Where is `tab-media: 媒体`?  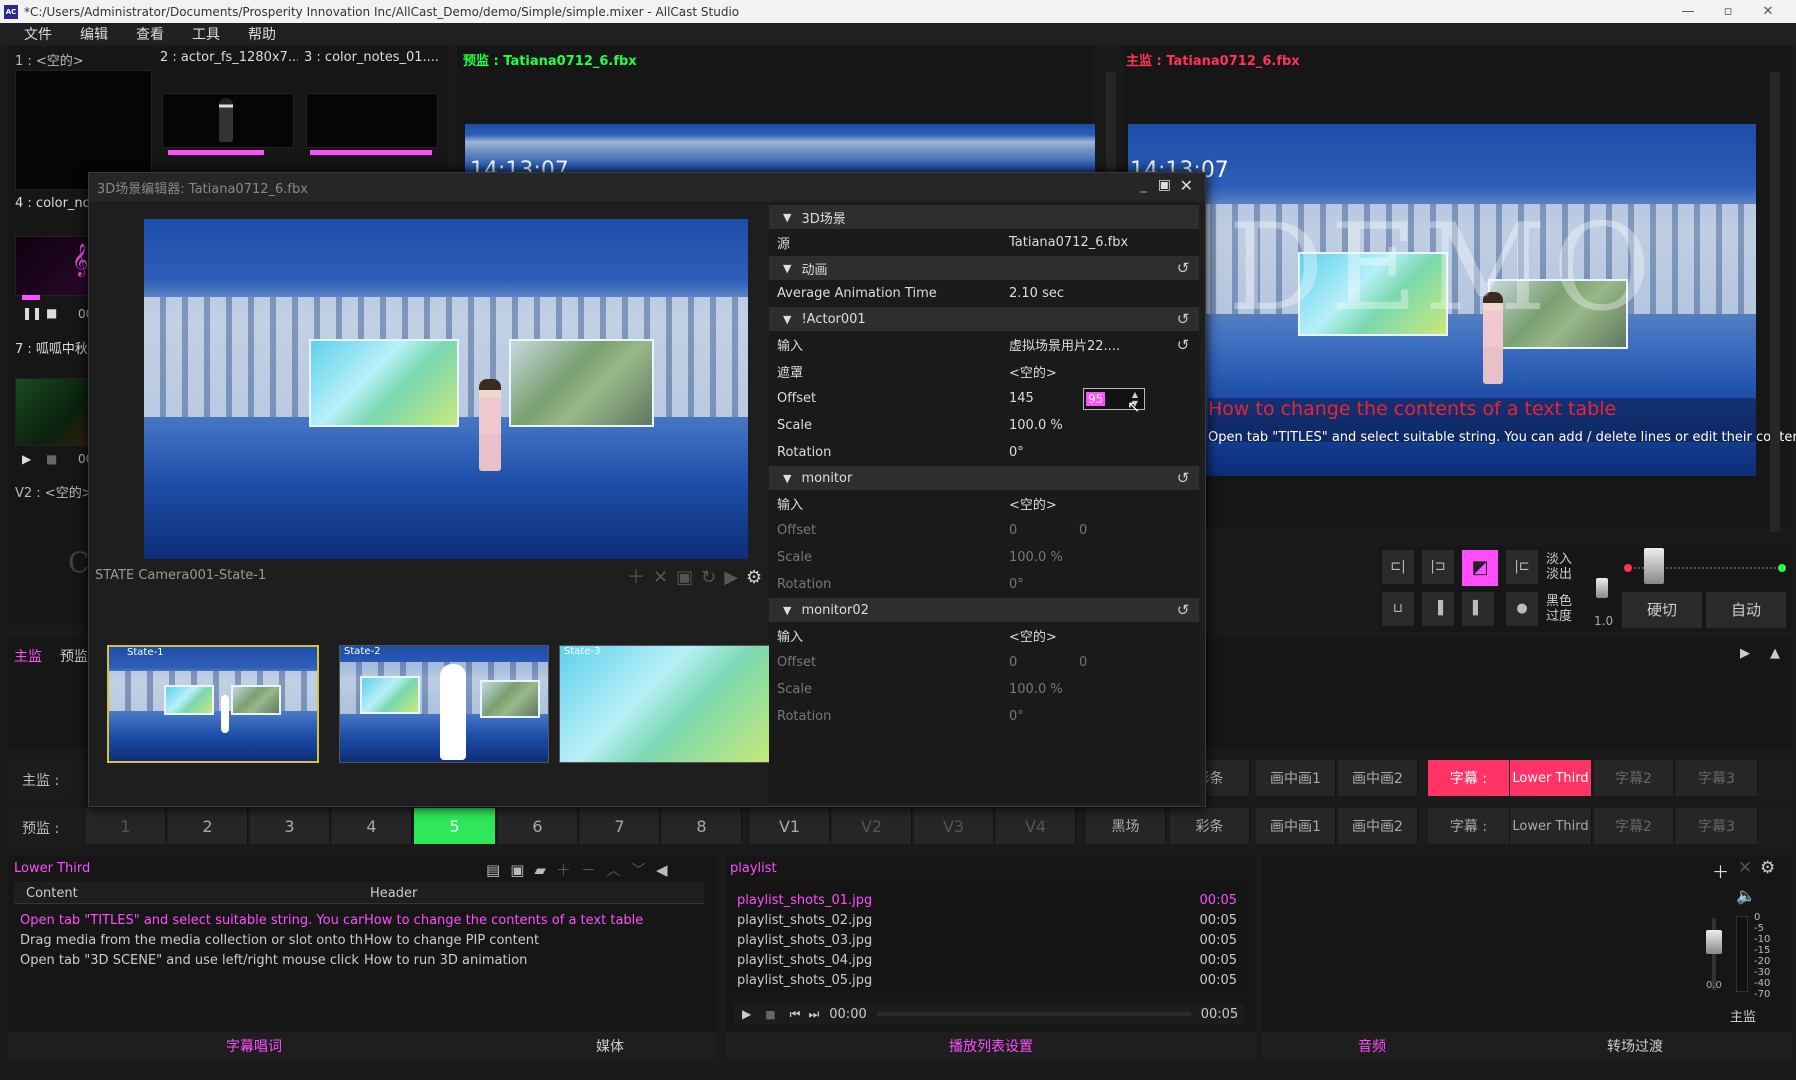
tab-media: 媒体 is located at coordinates (610, 1046).